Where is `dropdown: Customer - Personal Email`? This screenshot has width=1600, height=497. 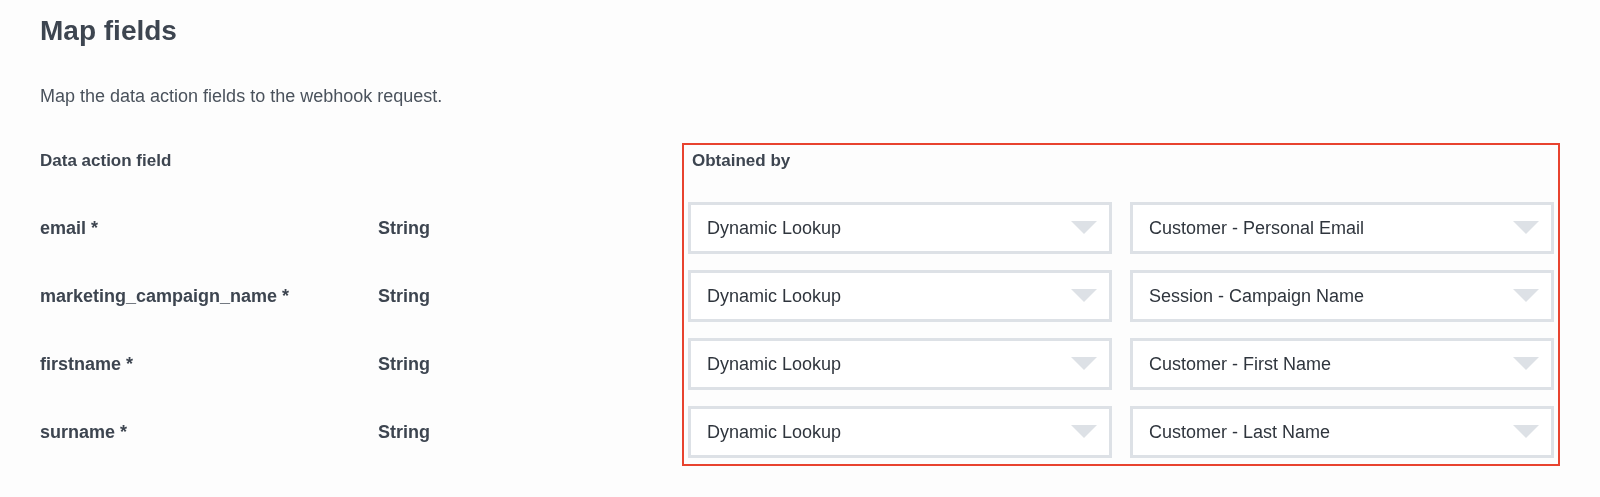 dropdown: Customer - Personal Email is located at coordinates (1342, 228).